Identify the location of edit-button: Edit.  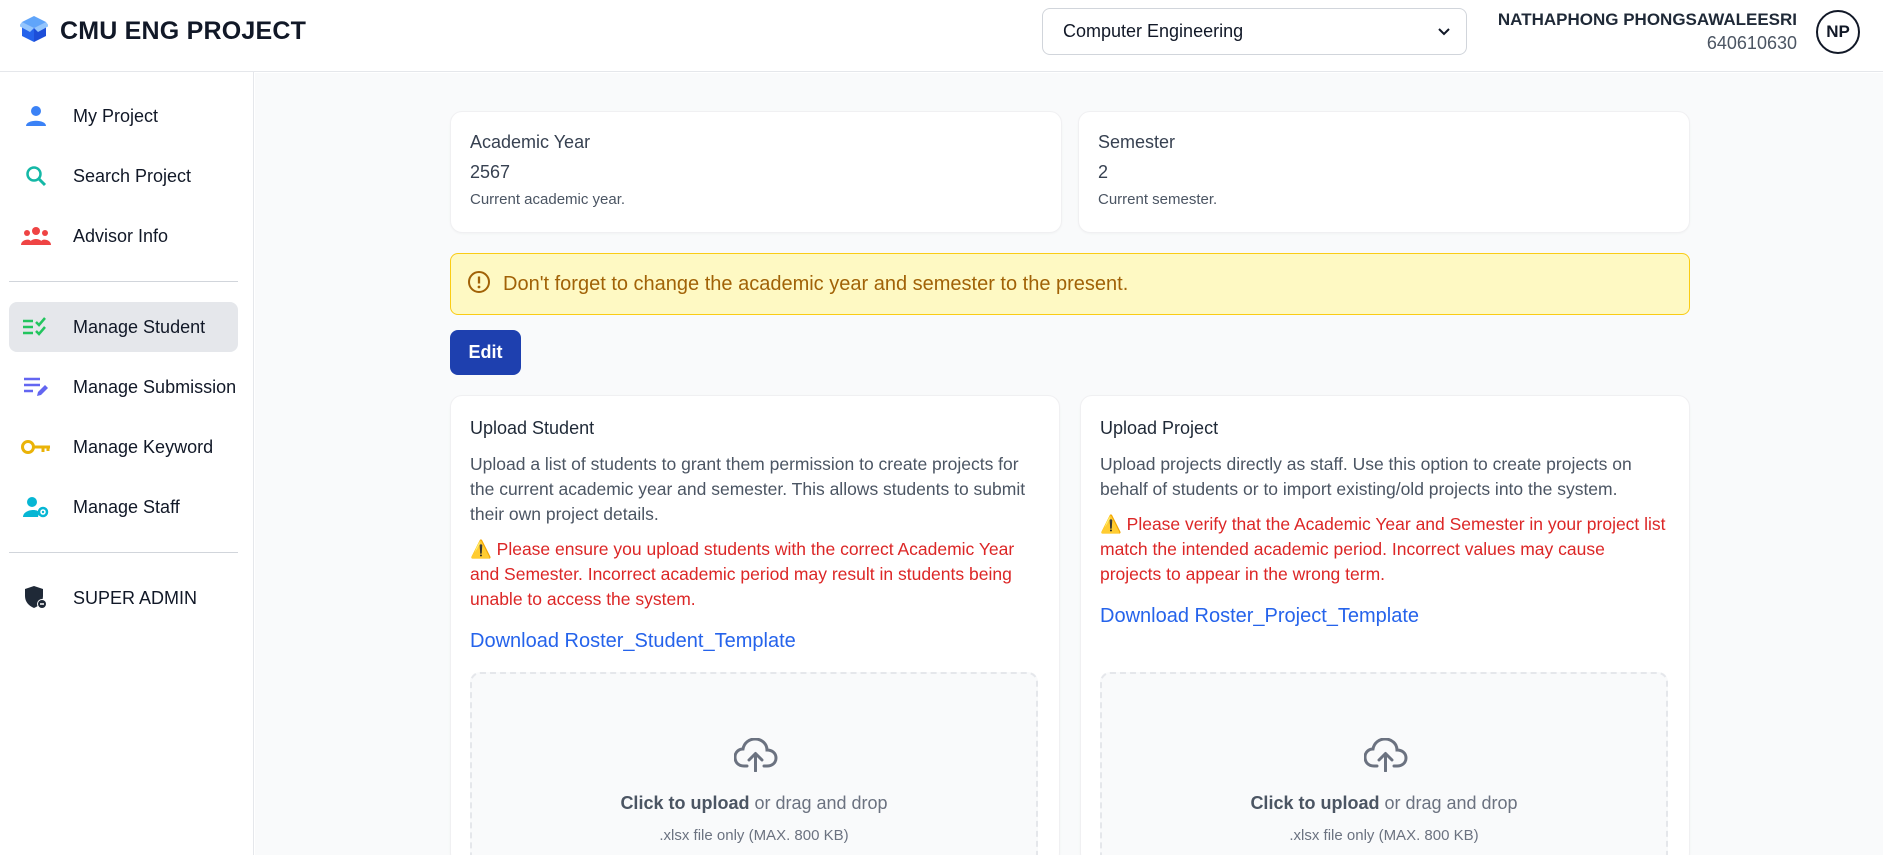
(485, 352).